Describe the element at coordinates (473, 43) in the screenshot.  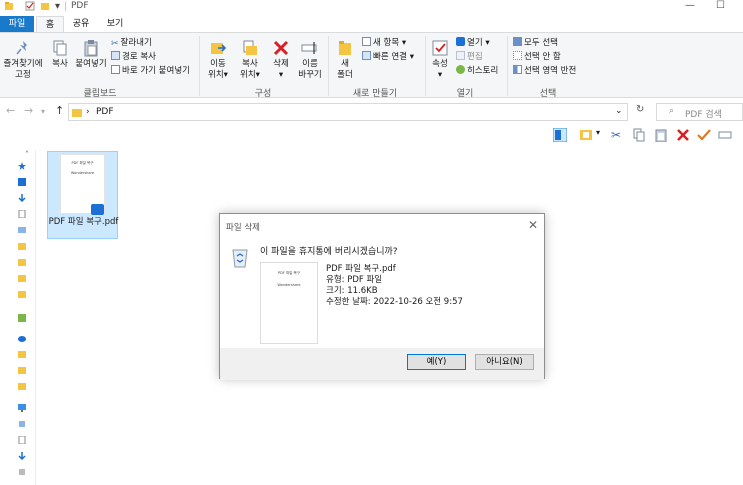
I see `open-button: 열기 ▾` at that location.